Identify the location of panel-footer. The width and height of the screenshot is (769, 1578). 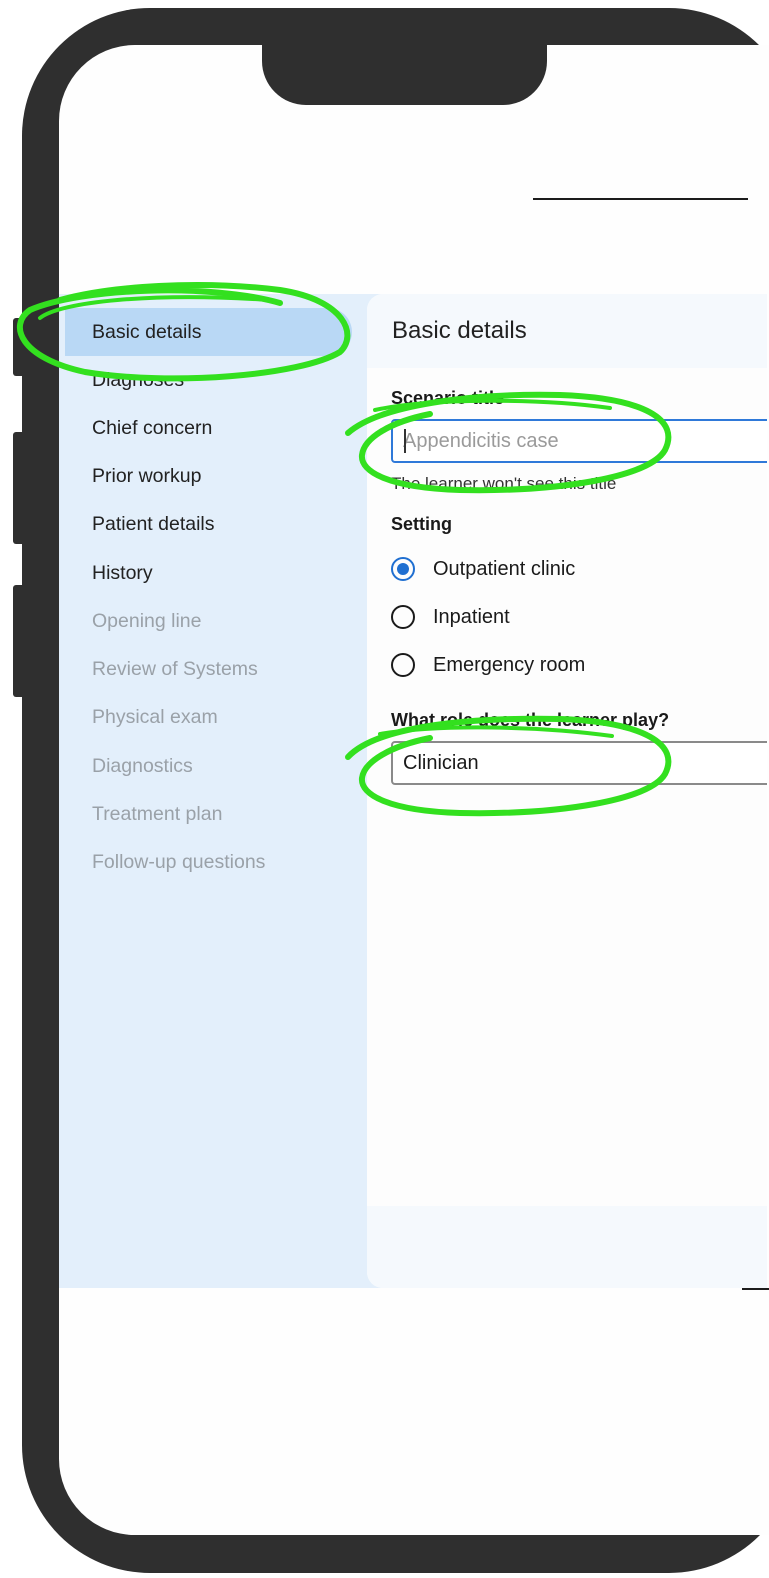
(567, 1247).